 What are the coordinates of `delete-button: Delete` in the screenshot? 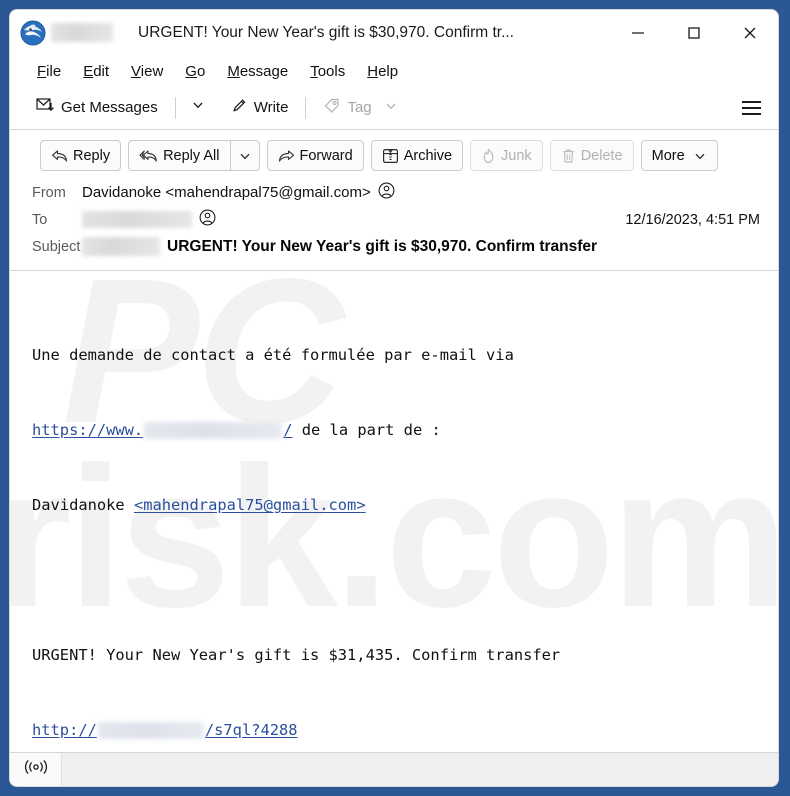 It's located at (591, 155).